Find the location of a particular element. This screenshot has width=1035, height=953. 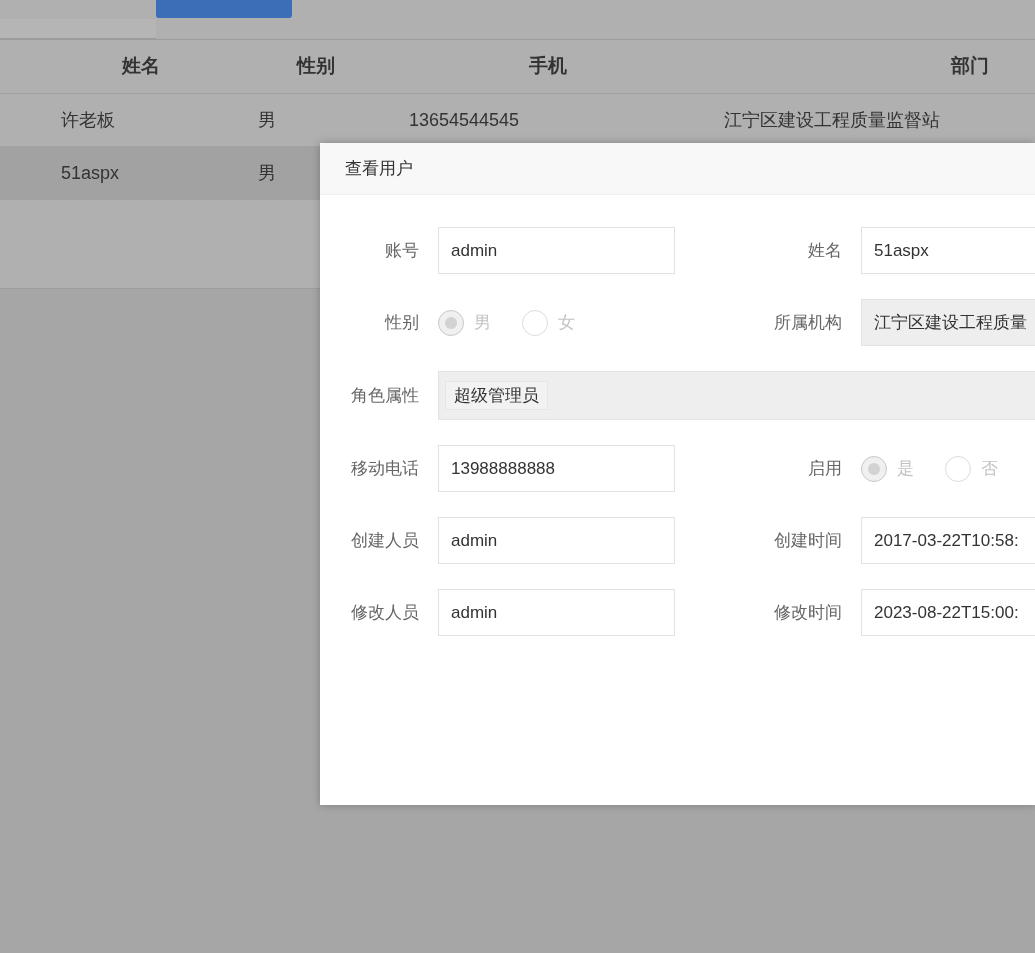

tags-field: 超级管理员 is located at coordinates (736, 395).